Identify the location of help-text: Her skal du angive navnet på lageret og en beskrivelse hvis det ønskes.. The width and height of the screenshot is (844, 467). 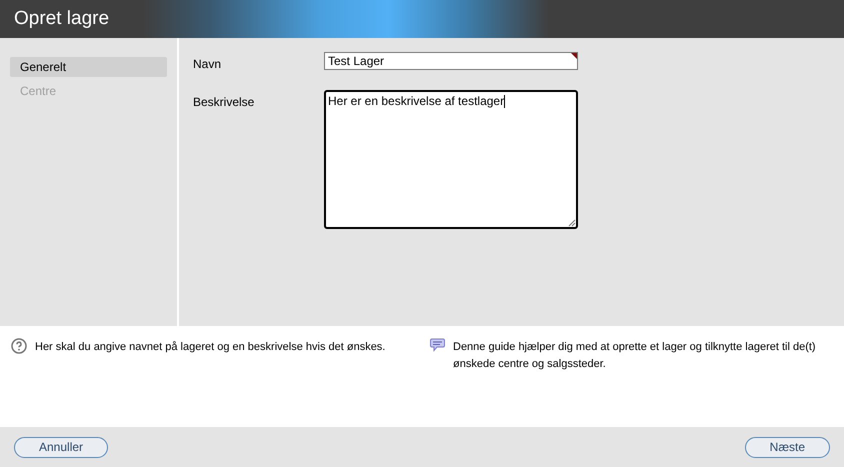
(210, 347).